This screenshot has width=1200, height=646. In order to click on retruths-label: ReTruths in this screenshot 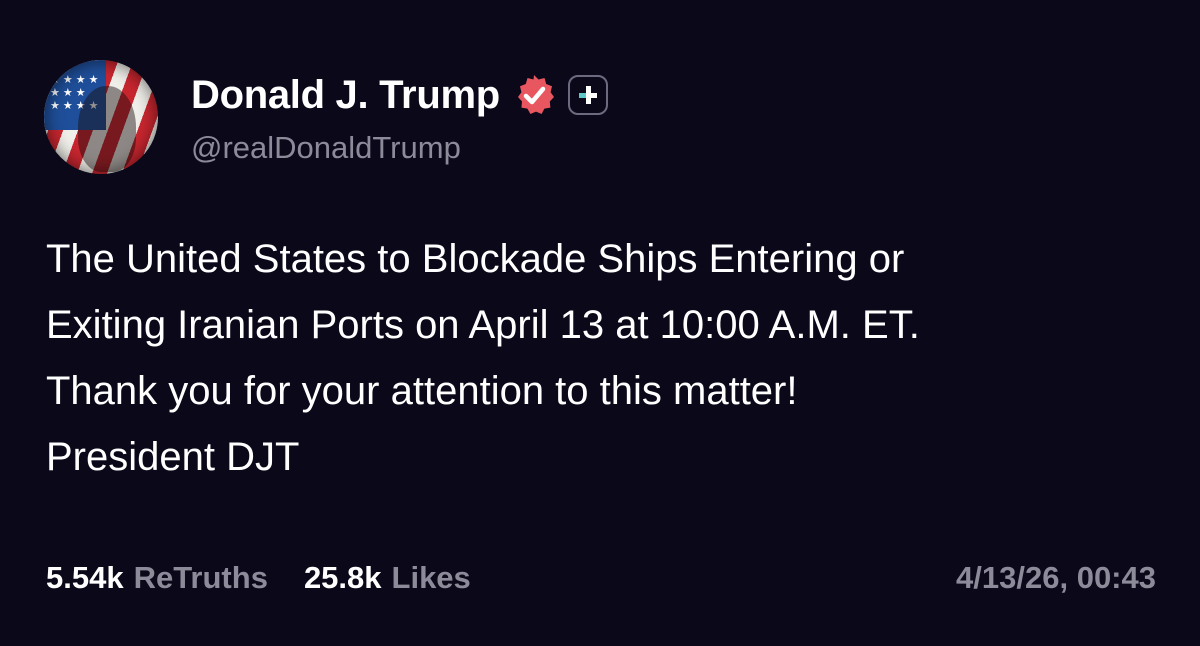, I will do `click(200, 577)`.